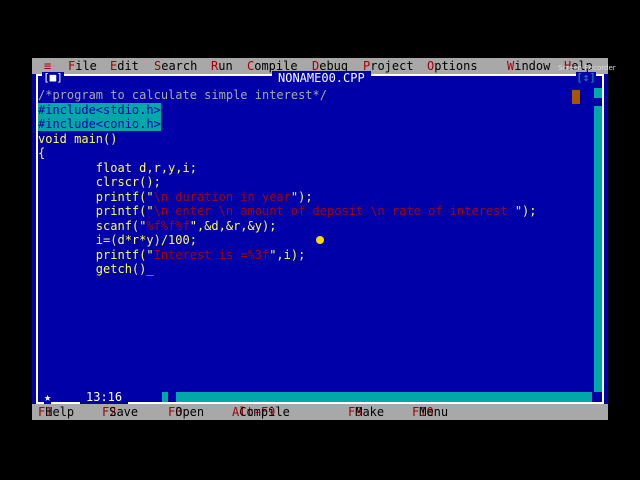 The image size is (640, 480). Describe the element at coordinates (377, 397) in the screenshot. I see `horizontal-scrollbar` at that location.